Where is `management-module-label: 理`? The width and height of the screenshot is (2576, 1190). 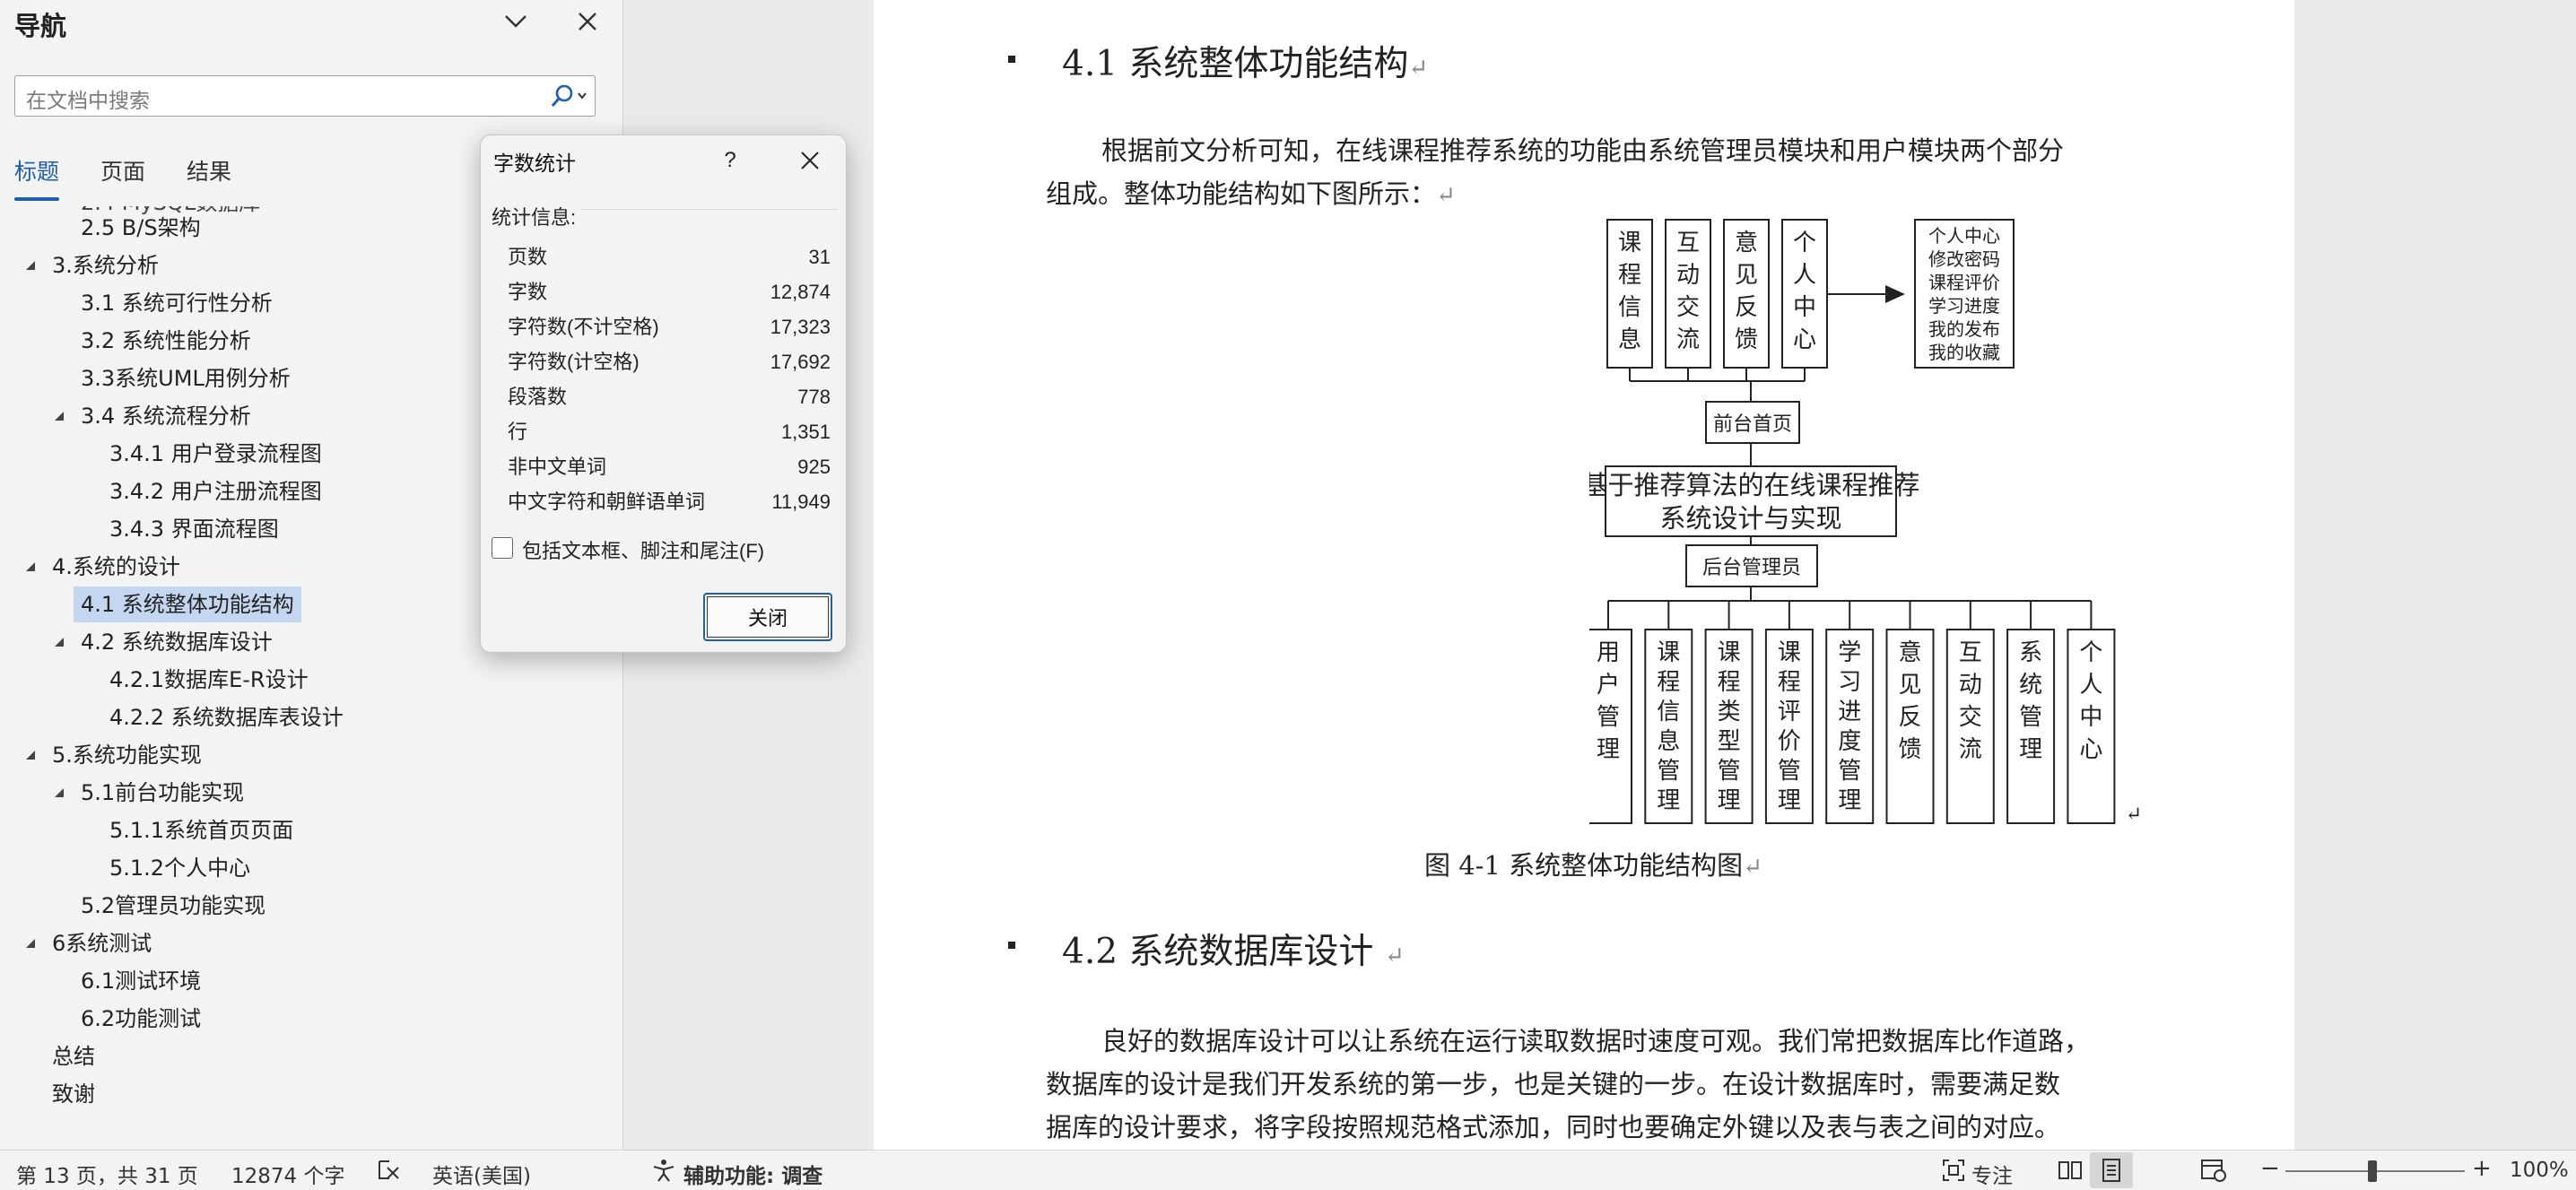 management-module-label: 理 is located at coordinates (1729, 800).